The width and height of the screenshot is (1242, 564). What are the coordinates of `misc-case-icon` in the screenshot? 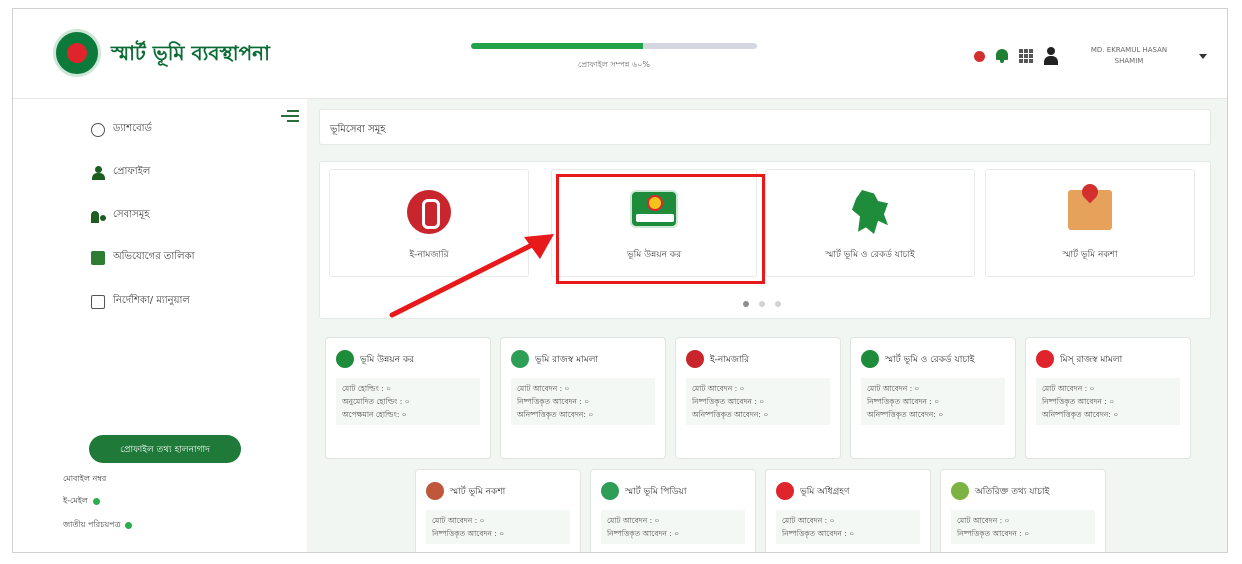 It's located at (1045, 359).